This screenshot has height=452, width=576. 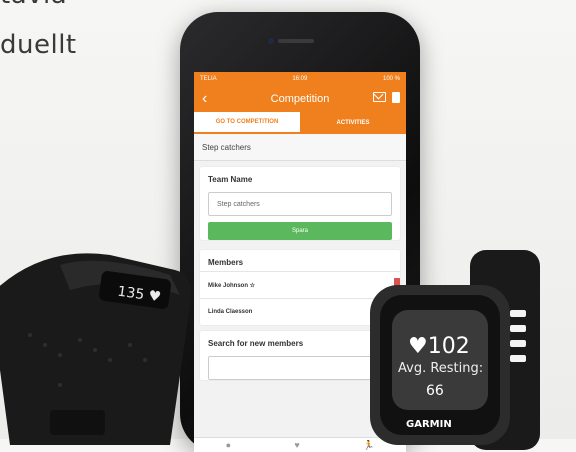 I want to click on team-title: Step catchers, so click(x=300, y=147).